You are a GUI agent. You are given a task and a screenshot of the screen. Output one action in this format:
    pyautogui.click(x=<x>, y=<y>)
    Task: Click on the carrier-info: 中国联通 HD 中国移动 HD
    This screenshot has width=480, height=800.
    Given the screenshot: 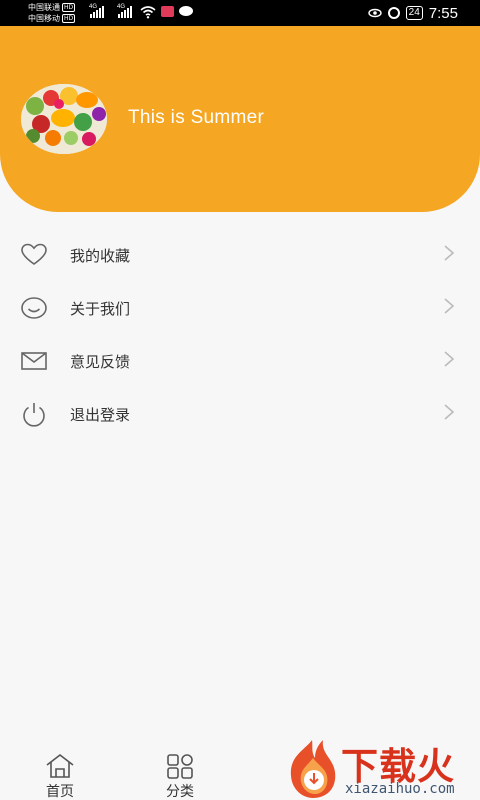 What is the action you would take?
    pyautogui.click(x=52, y=13)
    